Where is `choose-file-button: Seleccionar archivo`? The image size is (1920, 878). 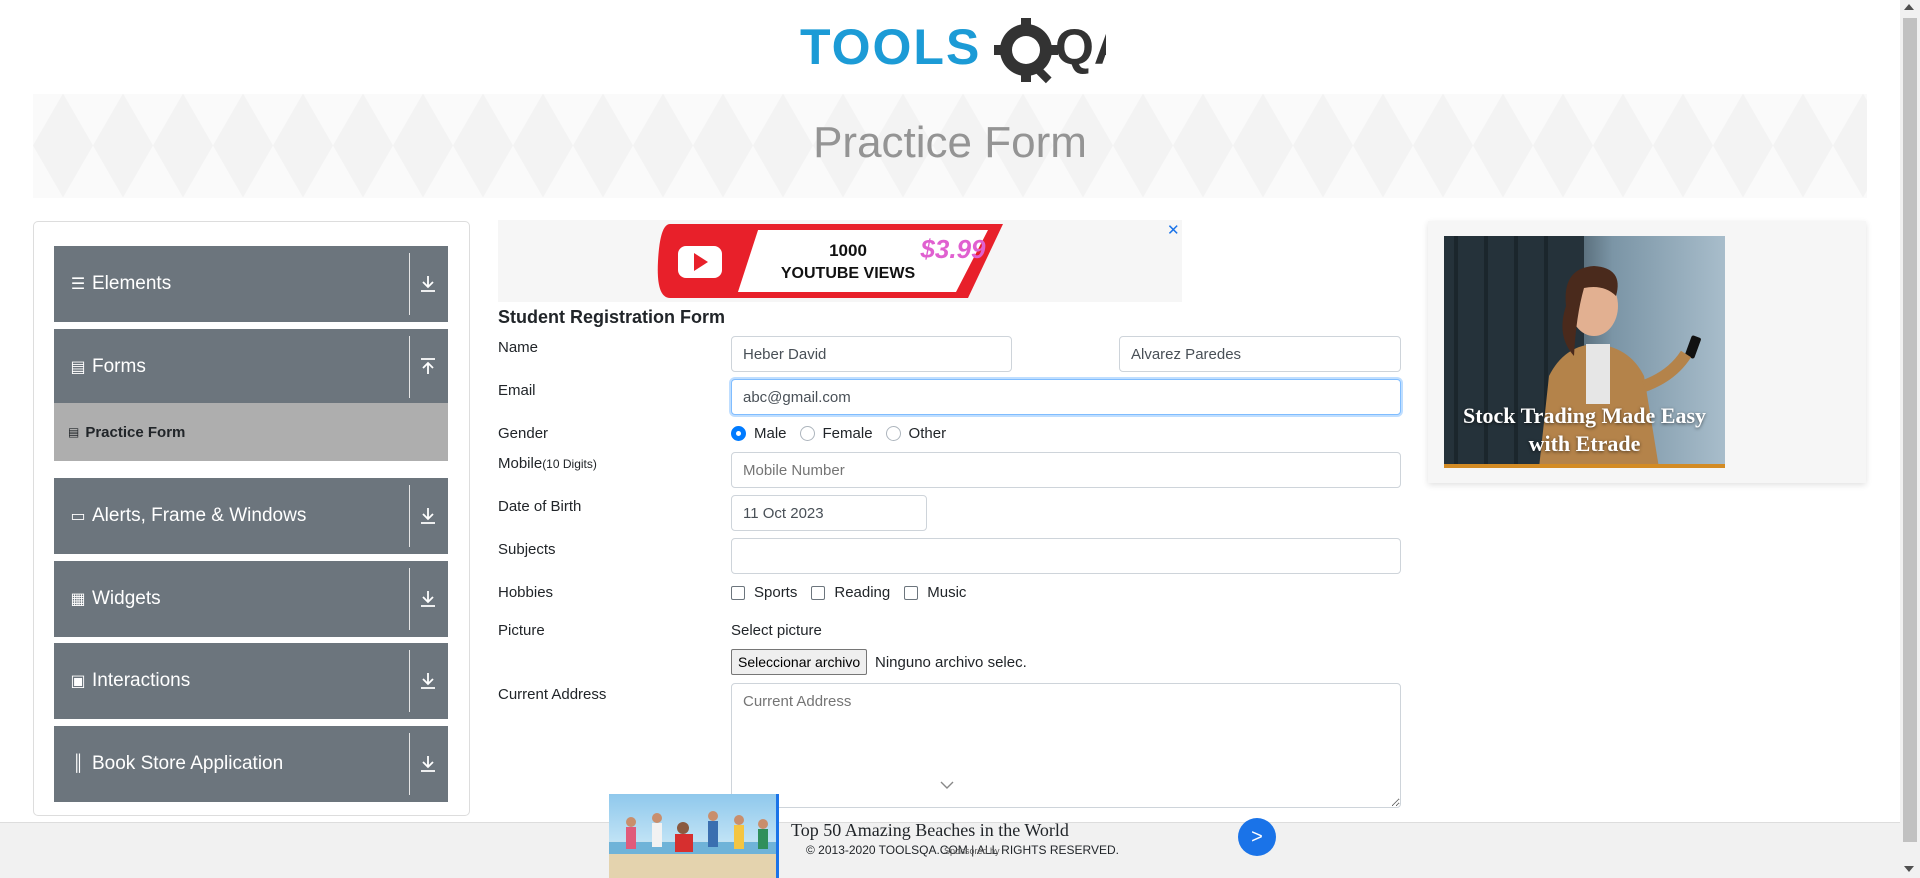 choose-file-button: Seleccionar archivo is located at coordinates (799, 662).